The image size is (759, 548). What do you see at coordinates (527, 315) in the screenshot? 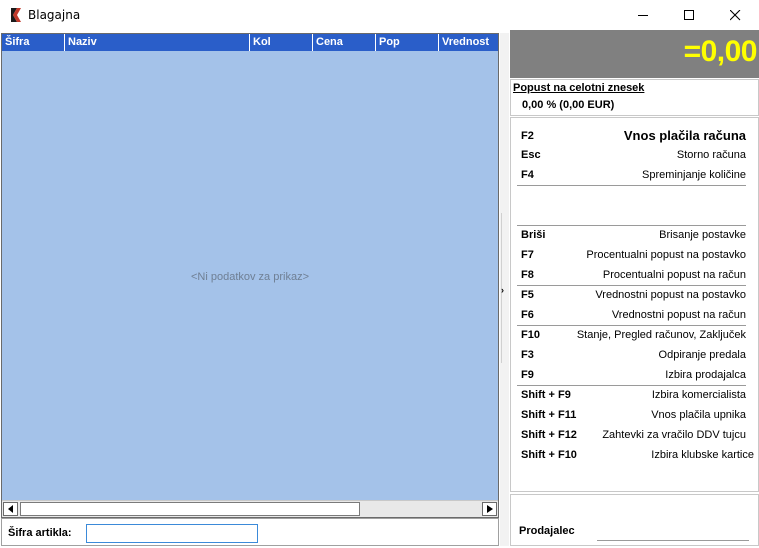
I see `shortcut-key: F6` at bounding box center [527, 315].